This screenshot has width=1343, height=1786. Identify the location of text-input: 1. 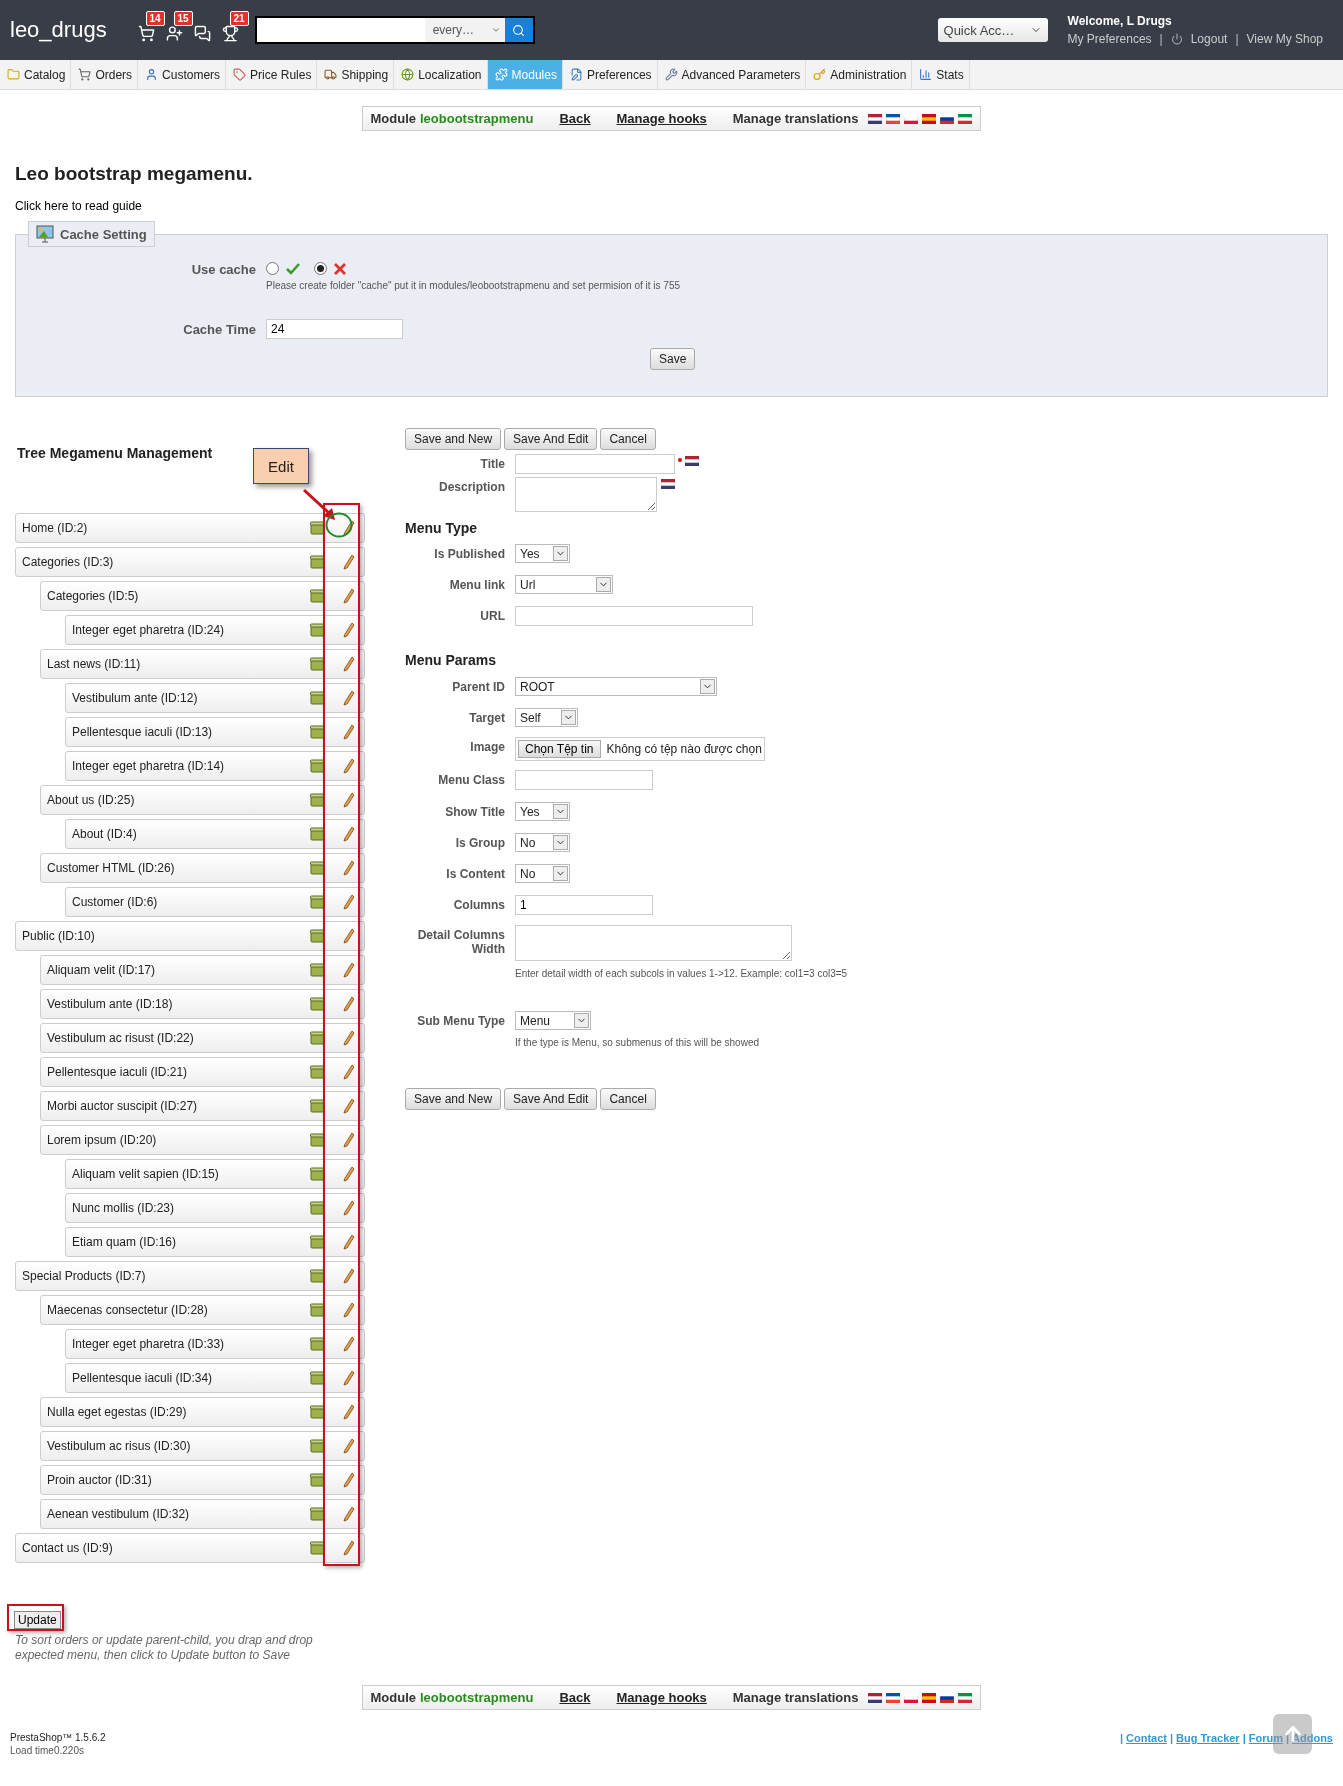
(584, 905).